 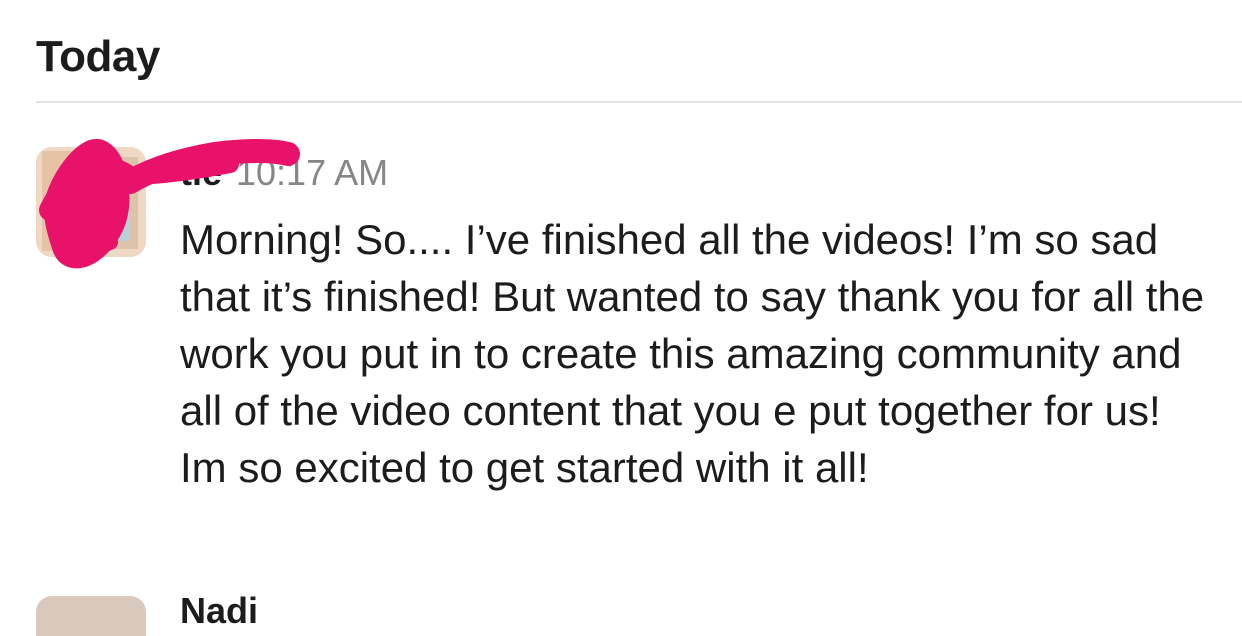 I want to click on day-header: Today, so click(x=98, y=56).